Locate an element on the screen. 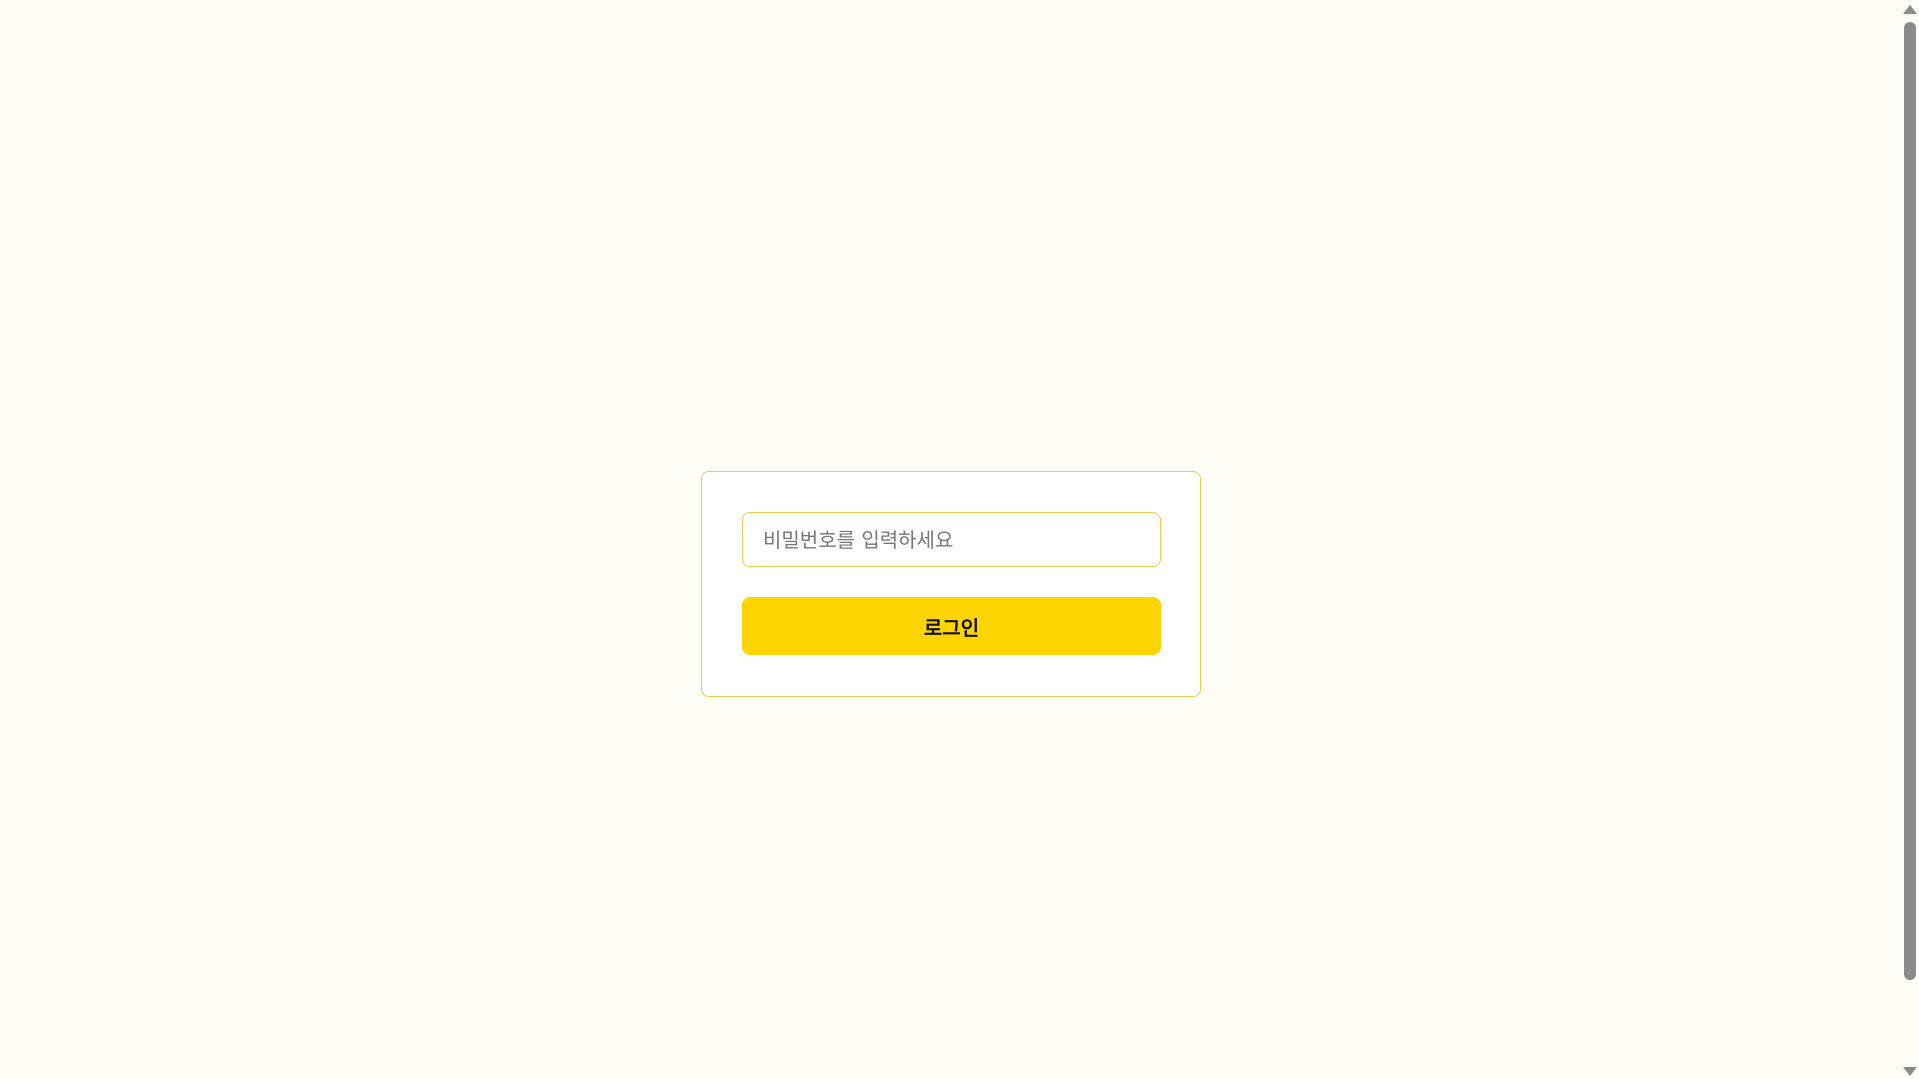 This screenshot has width=1919, height=1079. scroll-thumb is located at coordinates (1910, 501).